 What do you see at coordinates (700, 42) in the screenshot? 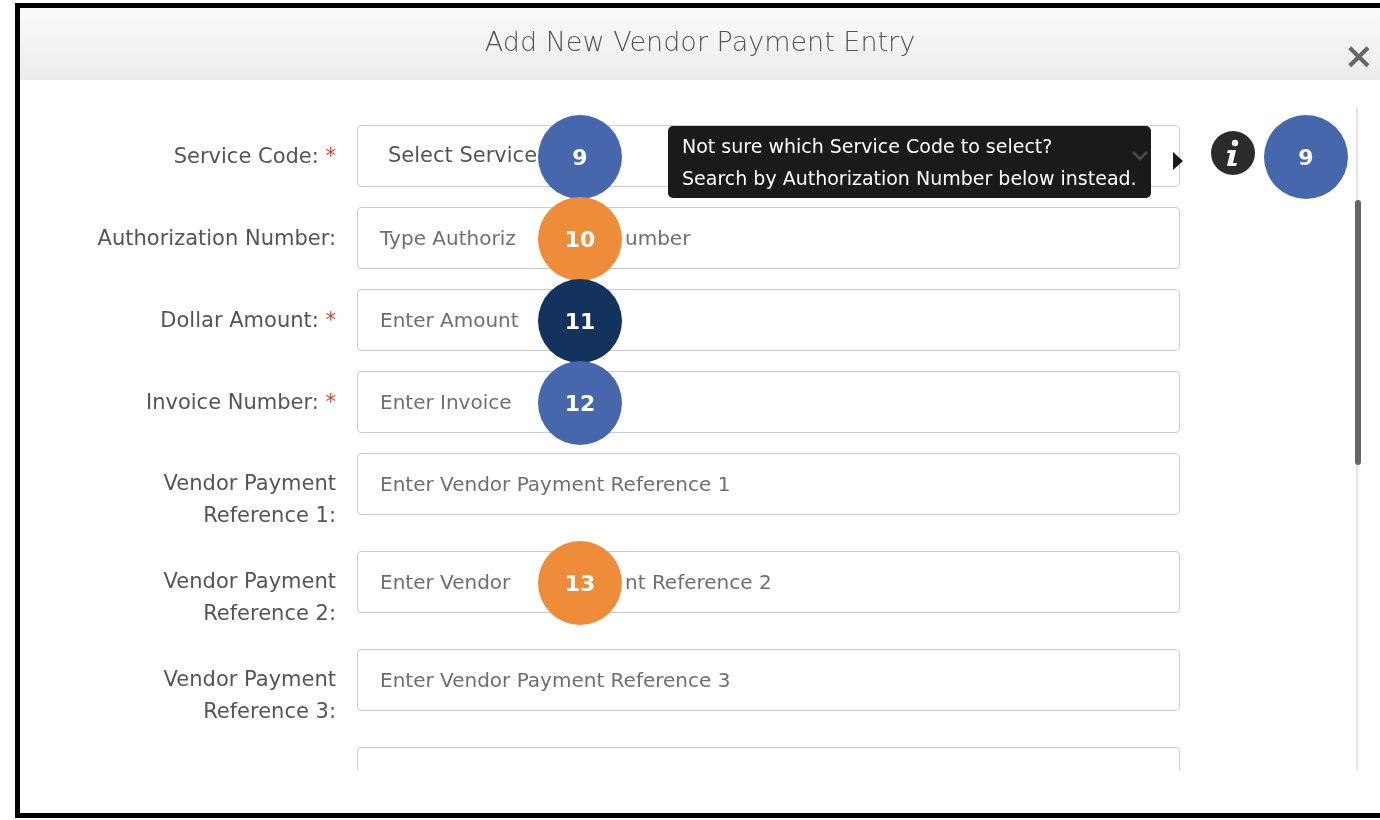
I see `dialog-title: Add New Vendor Payment Entry` at bounding box center [700, 42].